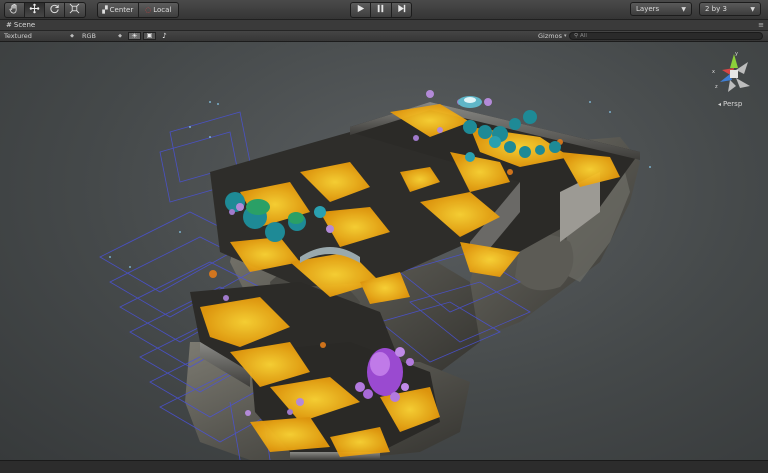  What do you see at coordinates (384, 25) in the screenshot?
I see `scene-tab-bar: # Scene ≡` at bounding box center [384, 25].